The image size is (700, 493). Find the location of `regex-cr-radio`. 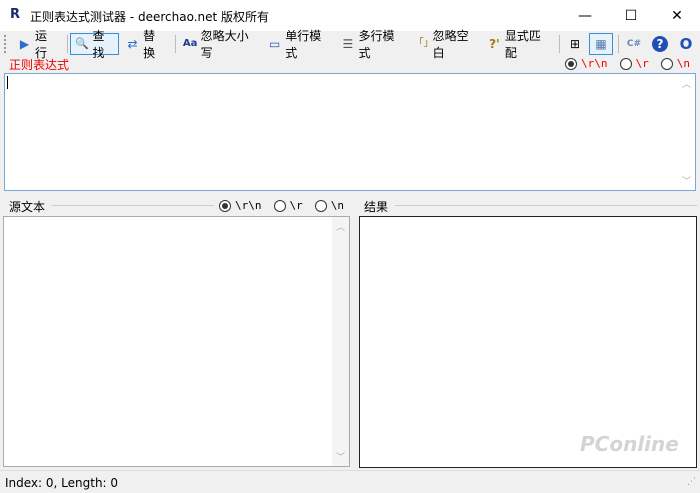

regex-cr-radio is located at coordinates (625, 63).